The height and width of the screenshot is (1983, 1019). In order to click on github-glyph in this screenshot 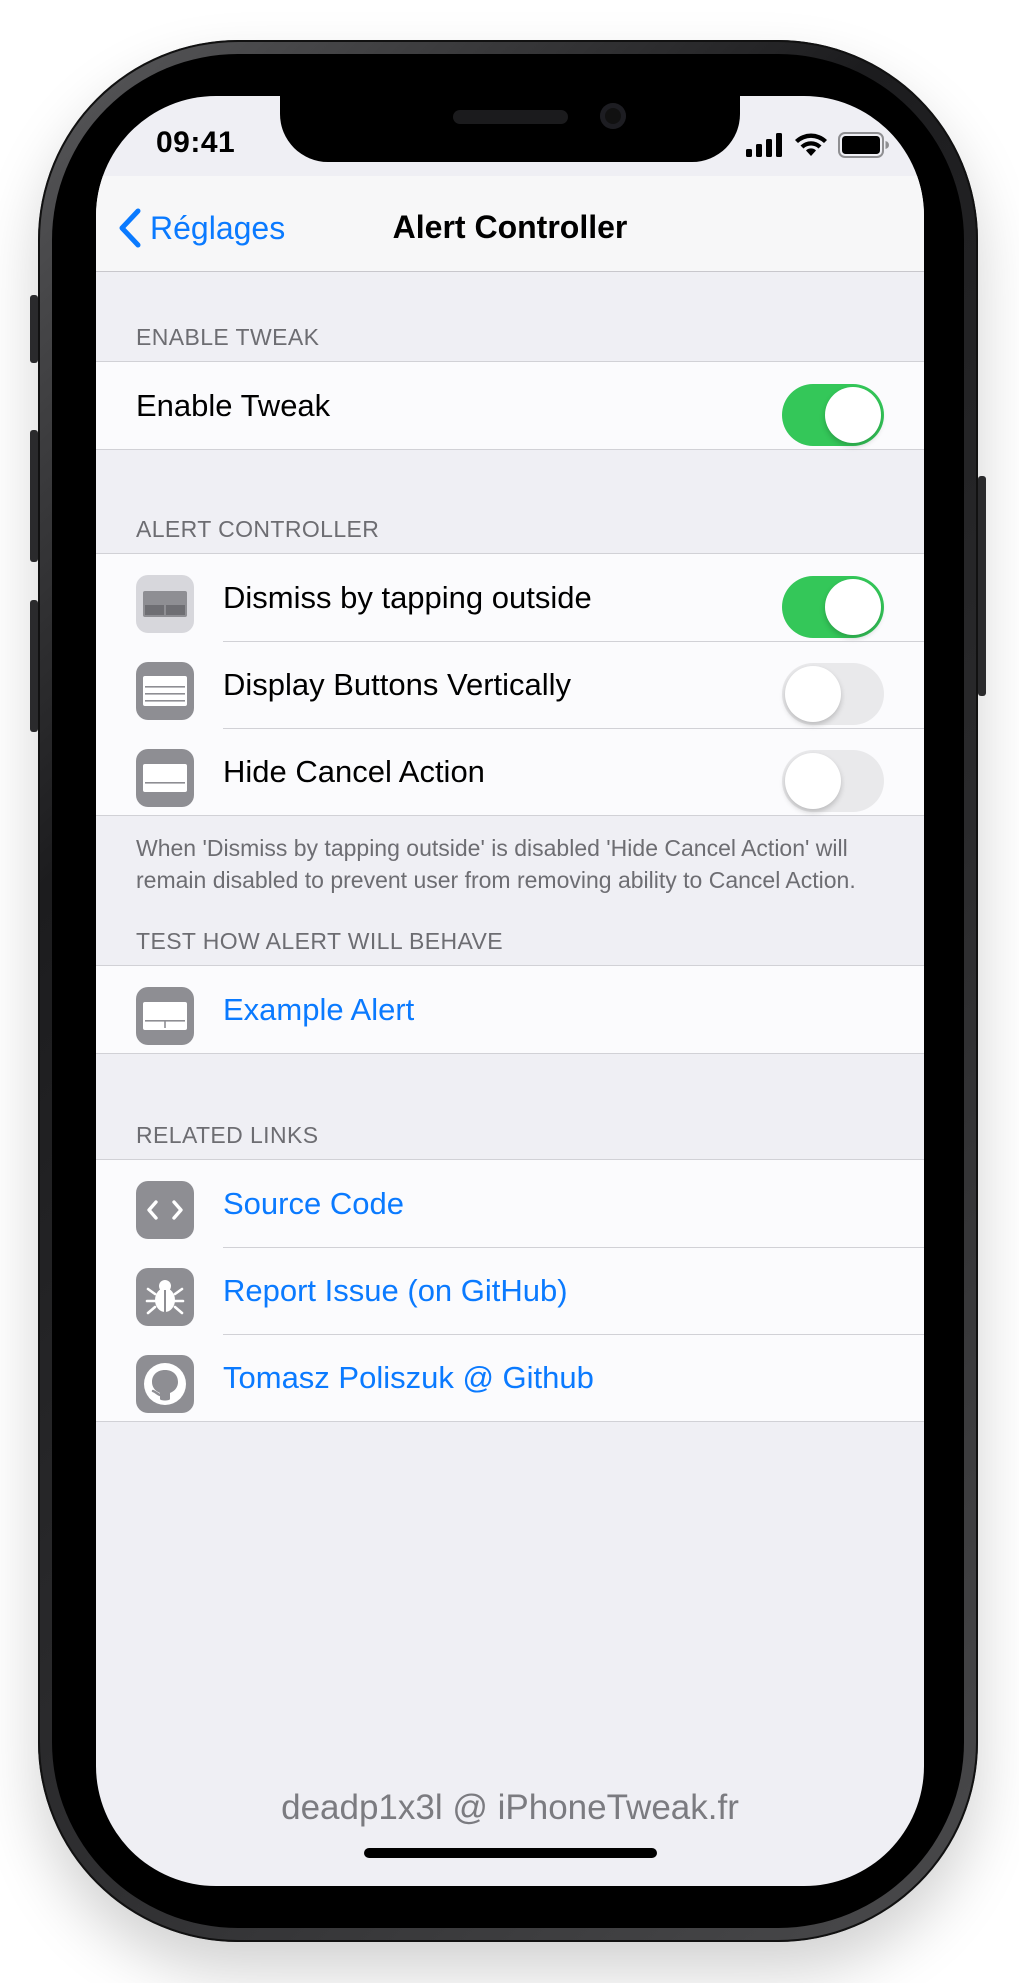, I will do `click(165, 1384)`.